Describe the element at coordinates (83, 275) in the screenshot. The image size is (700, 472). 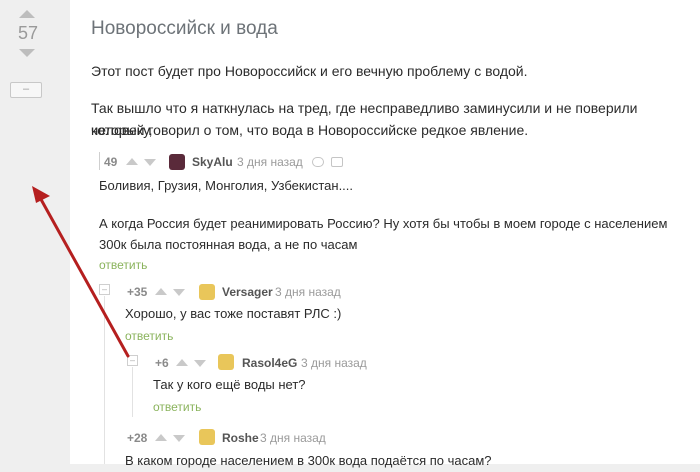
I see `annotation-arrow-line` at that location.